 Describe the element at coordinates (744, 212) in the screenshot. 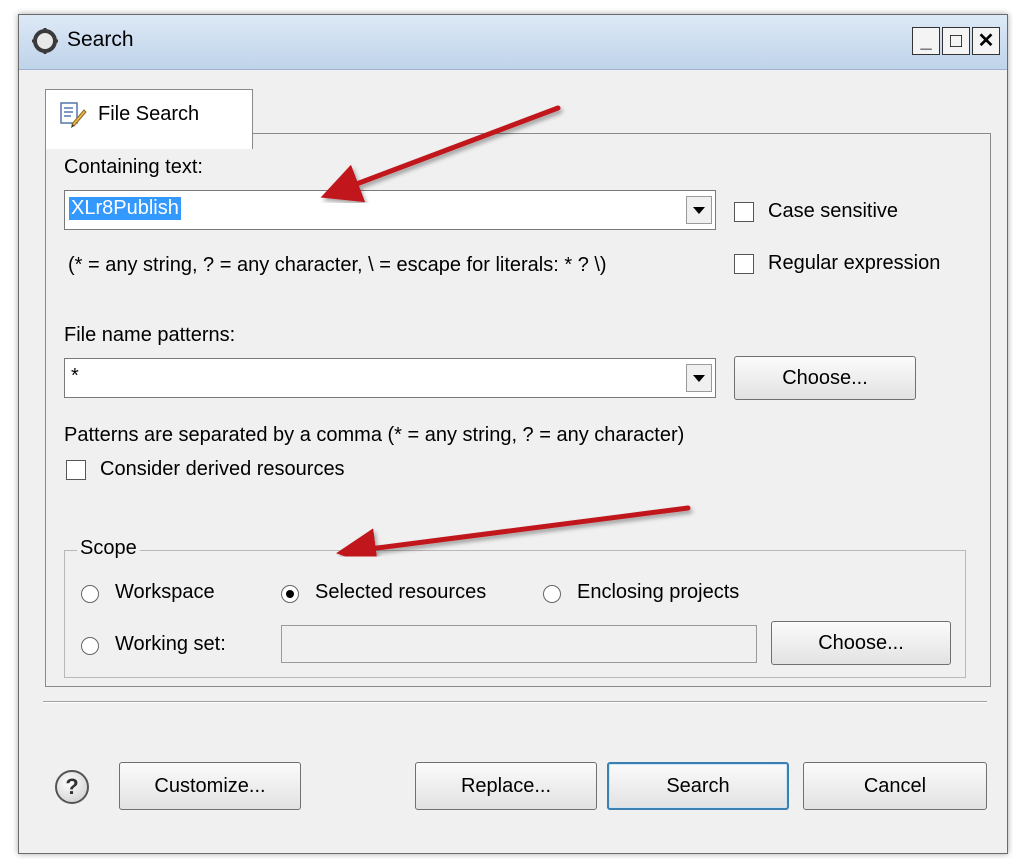

I see `case-sensitive-checkbox` at that location.